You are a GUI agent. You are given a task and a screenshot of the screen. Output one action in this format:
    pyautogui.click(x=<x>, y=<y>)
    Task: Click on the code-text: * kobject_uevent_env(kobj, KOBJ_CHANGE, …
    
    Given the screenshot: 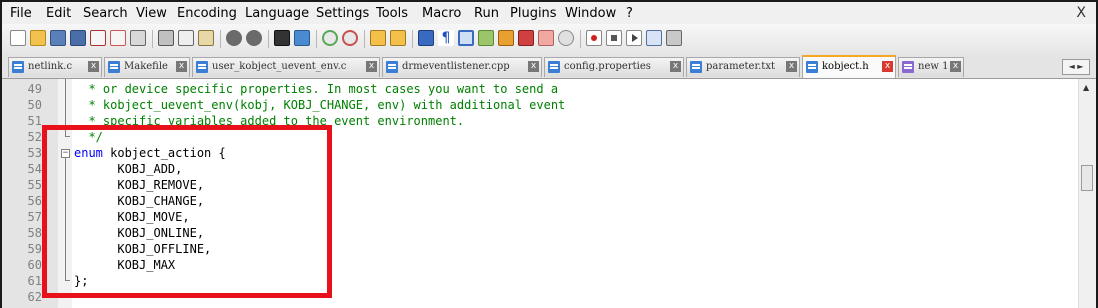 What is the action you would take?
    pyautogui.click(x=320, y=105)
    